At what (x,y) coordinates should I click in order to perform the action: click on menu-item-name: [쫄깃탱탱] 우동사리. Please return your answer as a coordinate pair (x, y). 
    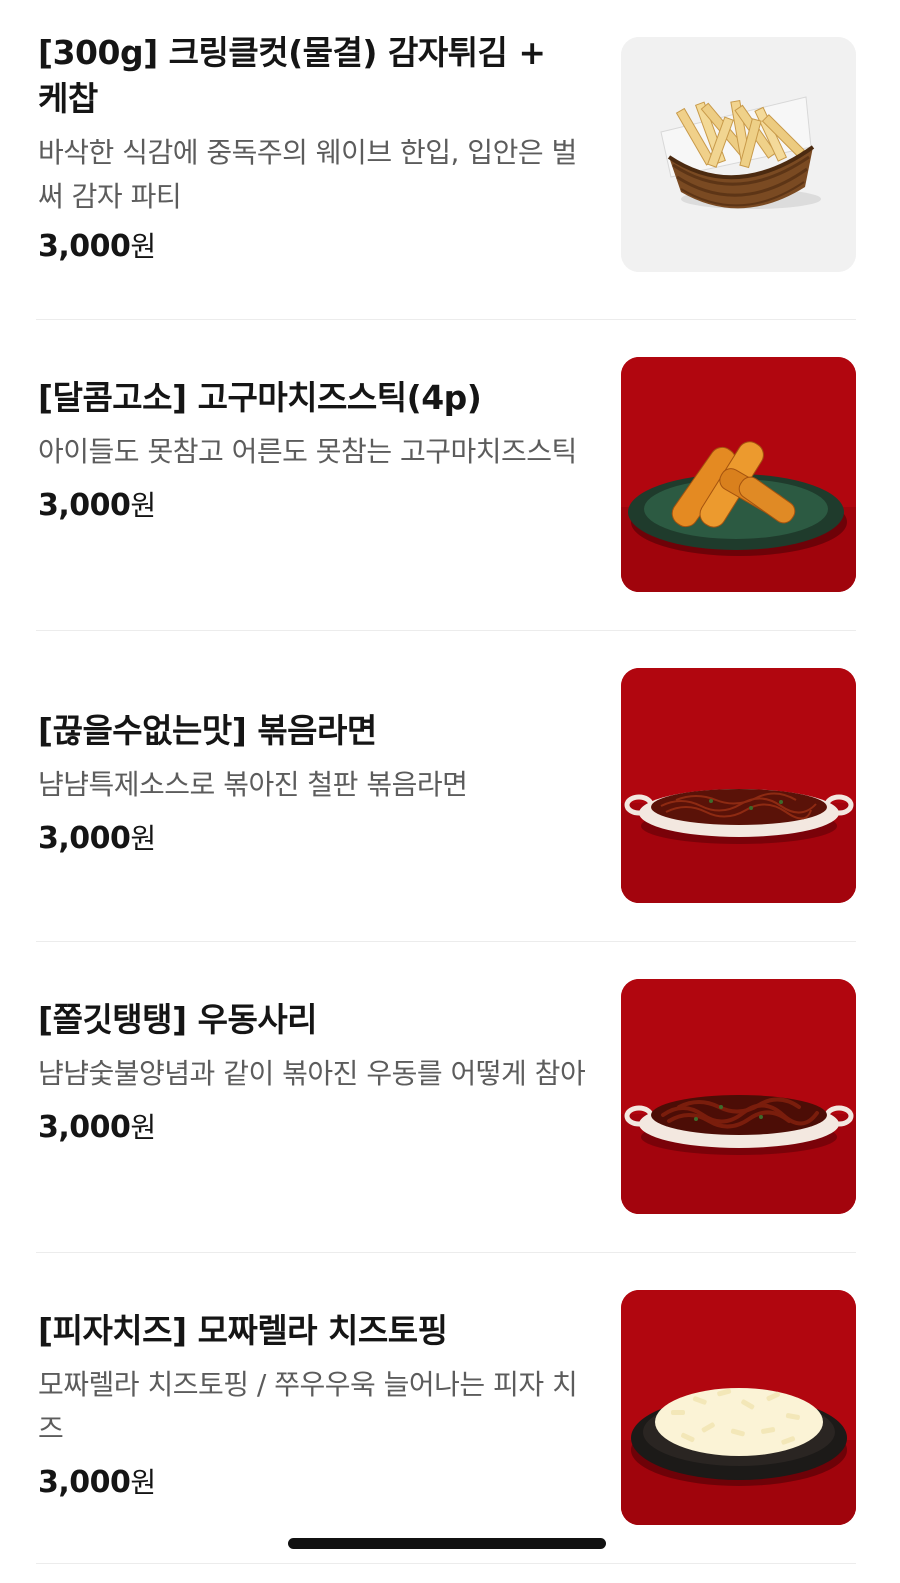
    Looking at the image, I should click on (178, 1019).